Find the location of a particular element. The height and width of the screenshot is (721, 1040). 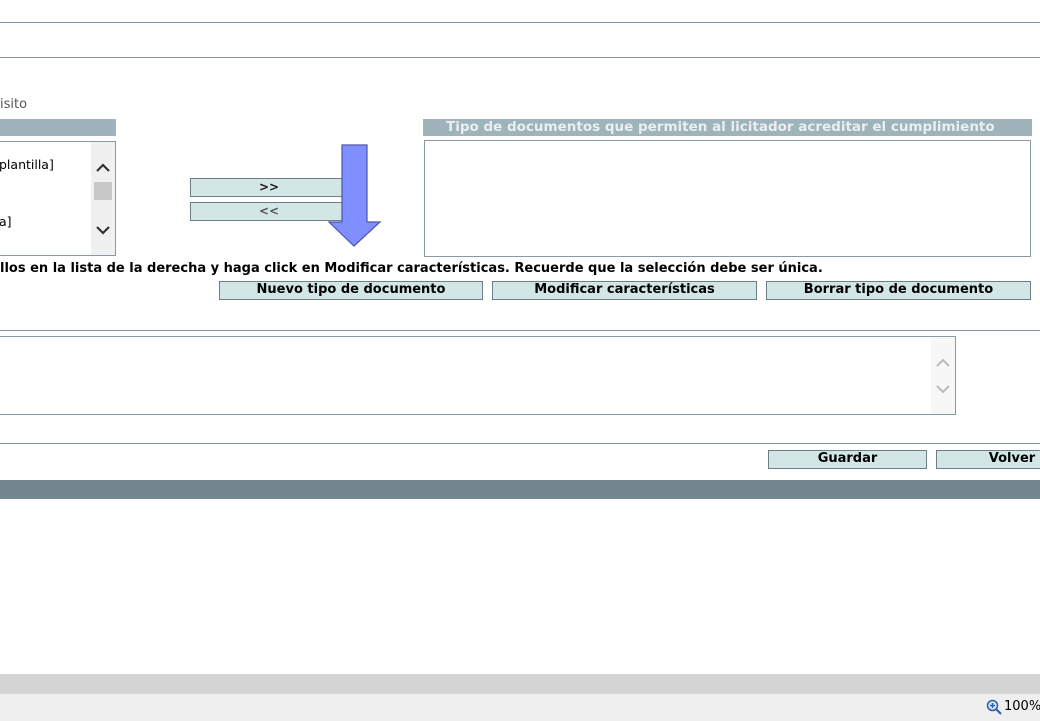

available-documents-list: plantilla] a] is located at coordinates (58, 198).